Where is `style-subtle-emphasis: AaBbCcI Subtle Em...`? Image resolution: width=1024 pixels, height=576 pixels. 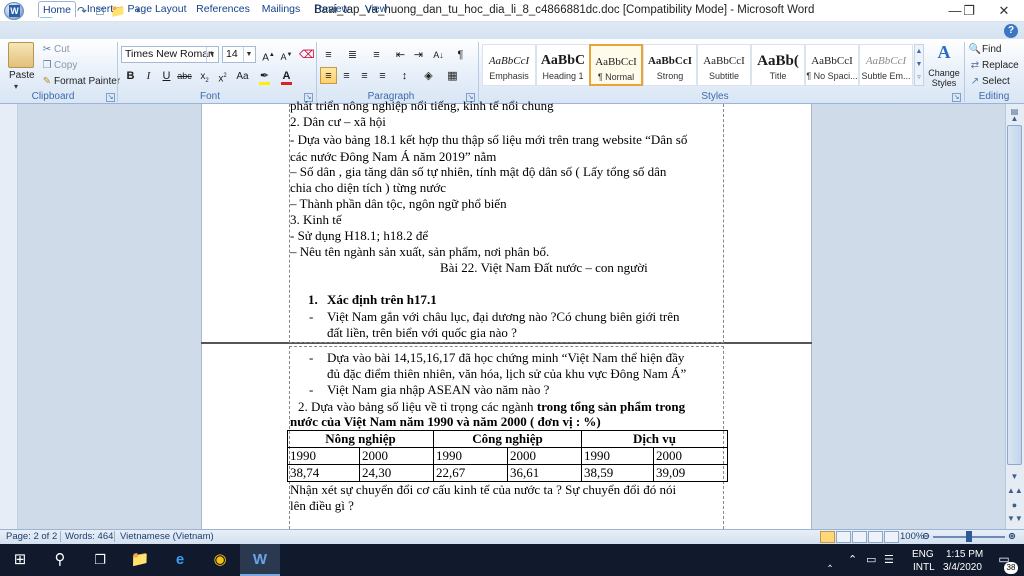
style-subtle-emphasis: AaBbCcI Subtle Em... is located at coordinates (886, 65).